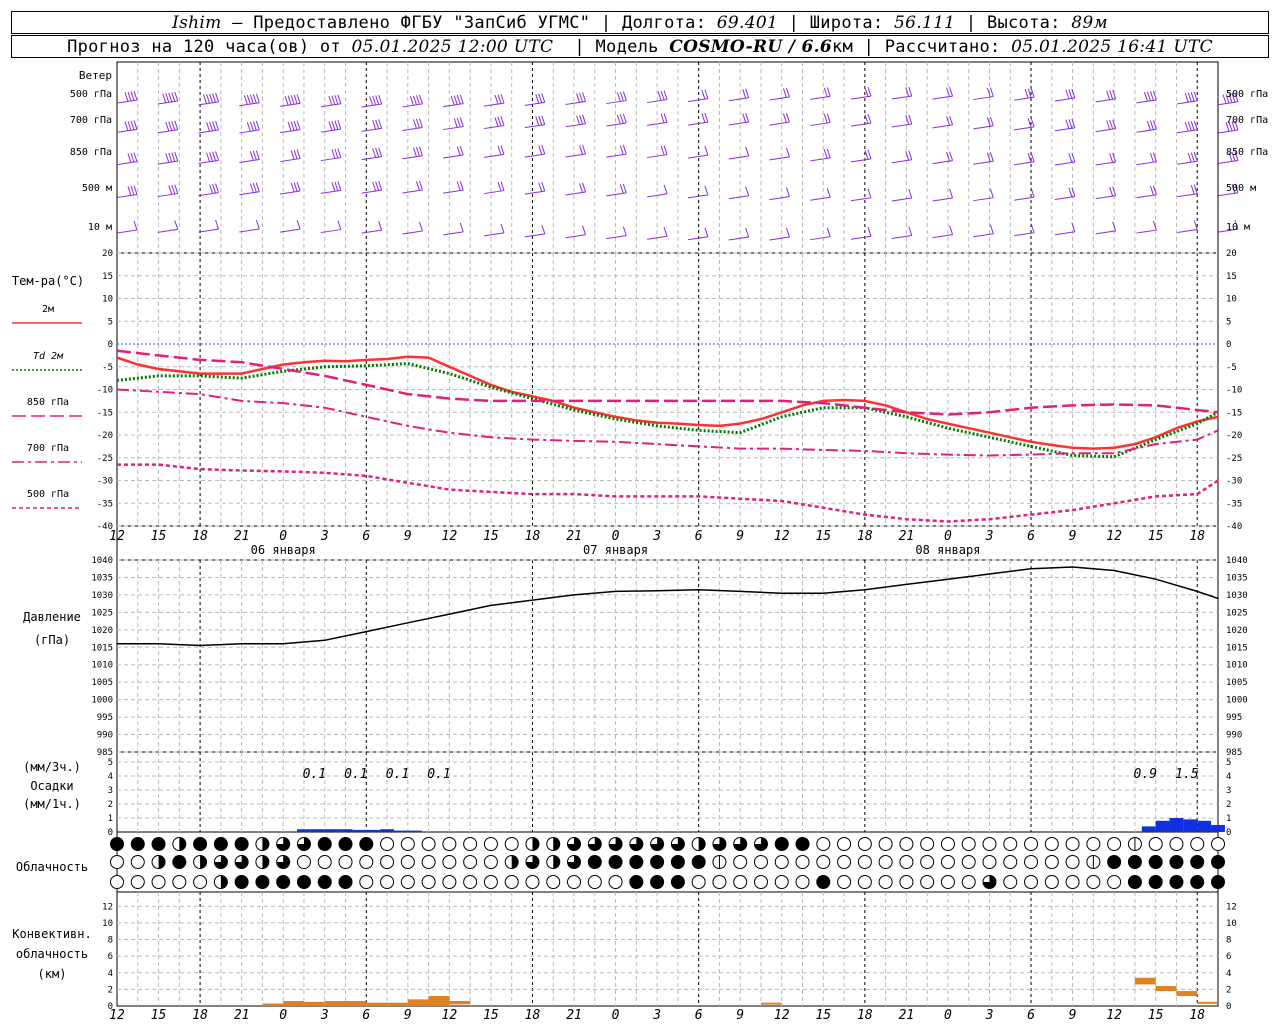  Describe the element at coordinates (105, 527) in the screenshot. I see `temp-tick-label: -40` at that location.